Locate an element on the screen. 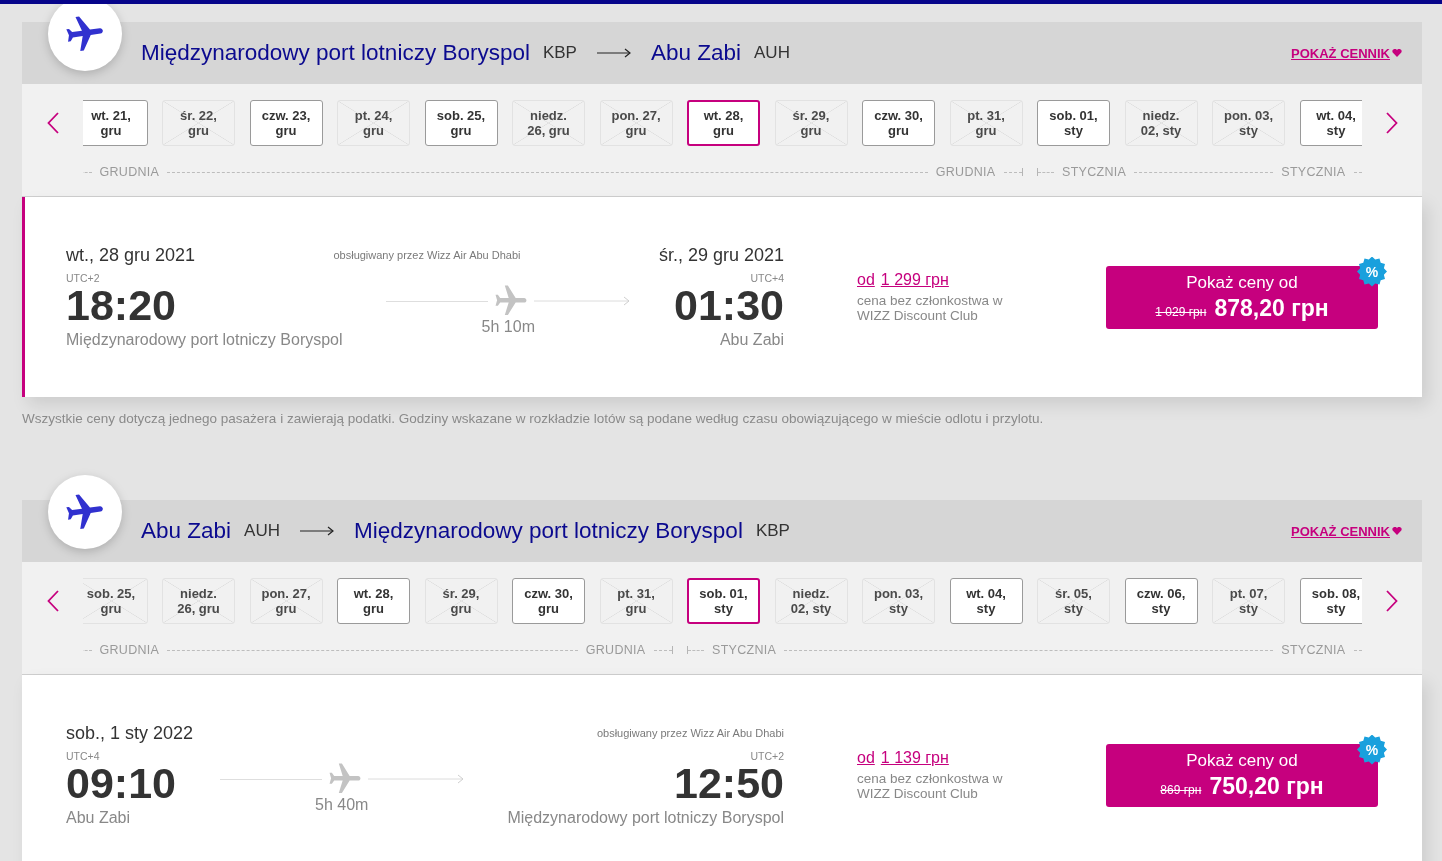 The image size is (1442, 861). departure-date: wt., 28 gru 2021 is located at coordinates (131, 255).